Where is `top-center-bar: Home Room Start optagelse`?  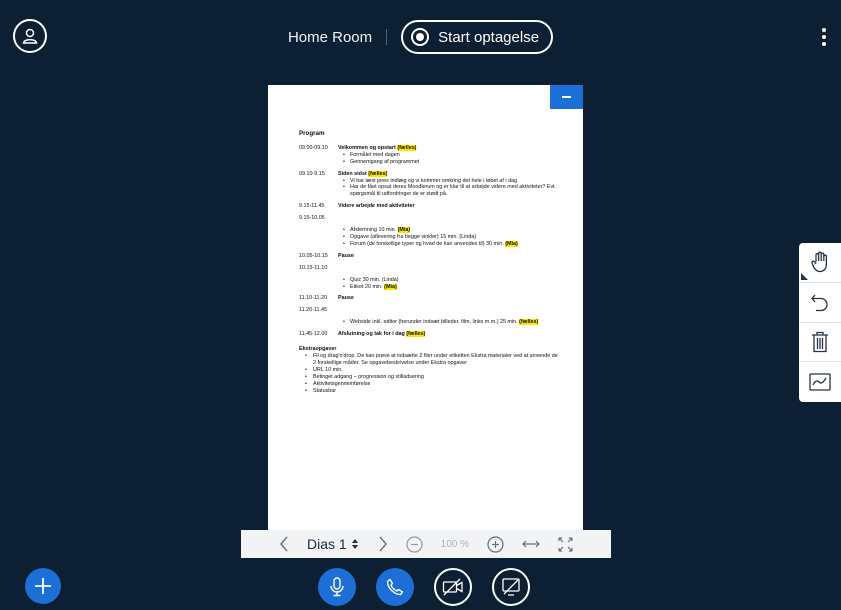
top-center-bar: Home Room Start optagelse is located at coordinates (420, 37).